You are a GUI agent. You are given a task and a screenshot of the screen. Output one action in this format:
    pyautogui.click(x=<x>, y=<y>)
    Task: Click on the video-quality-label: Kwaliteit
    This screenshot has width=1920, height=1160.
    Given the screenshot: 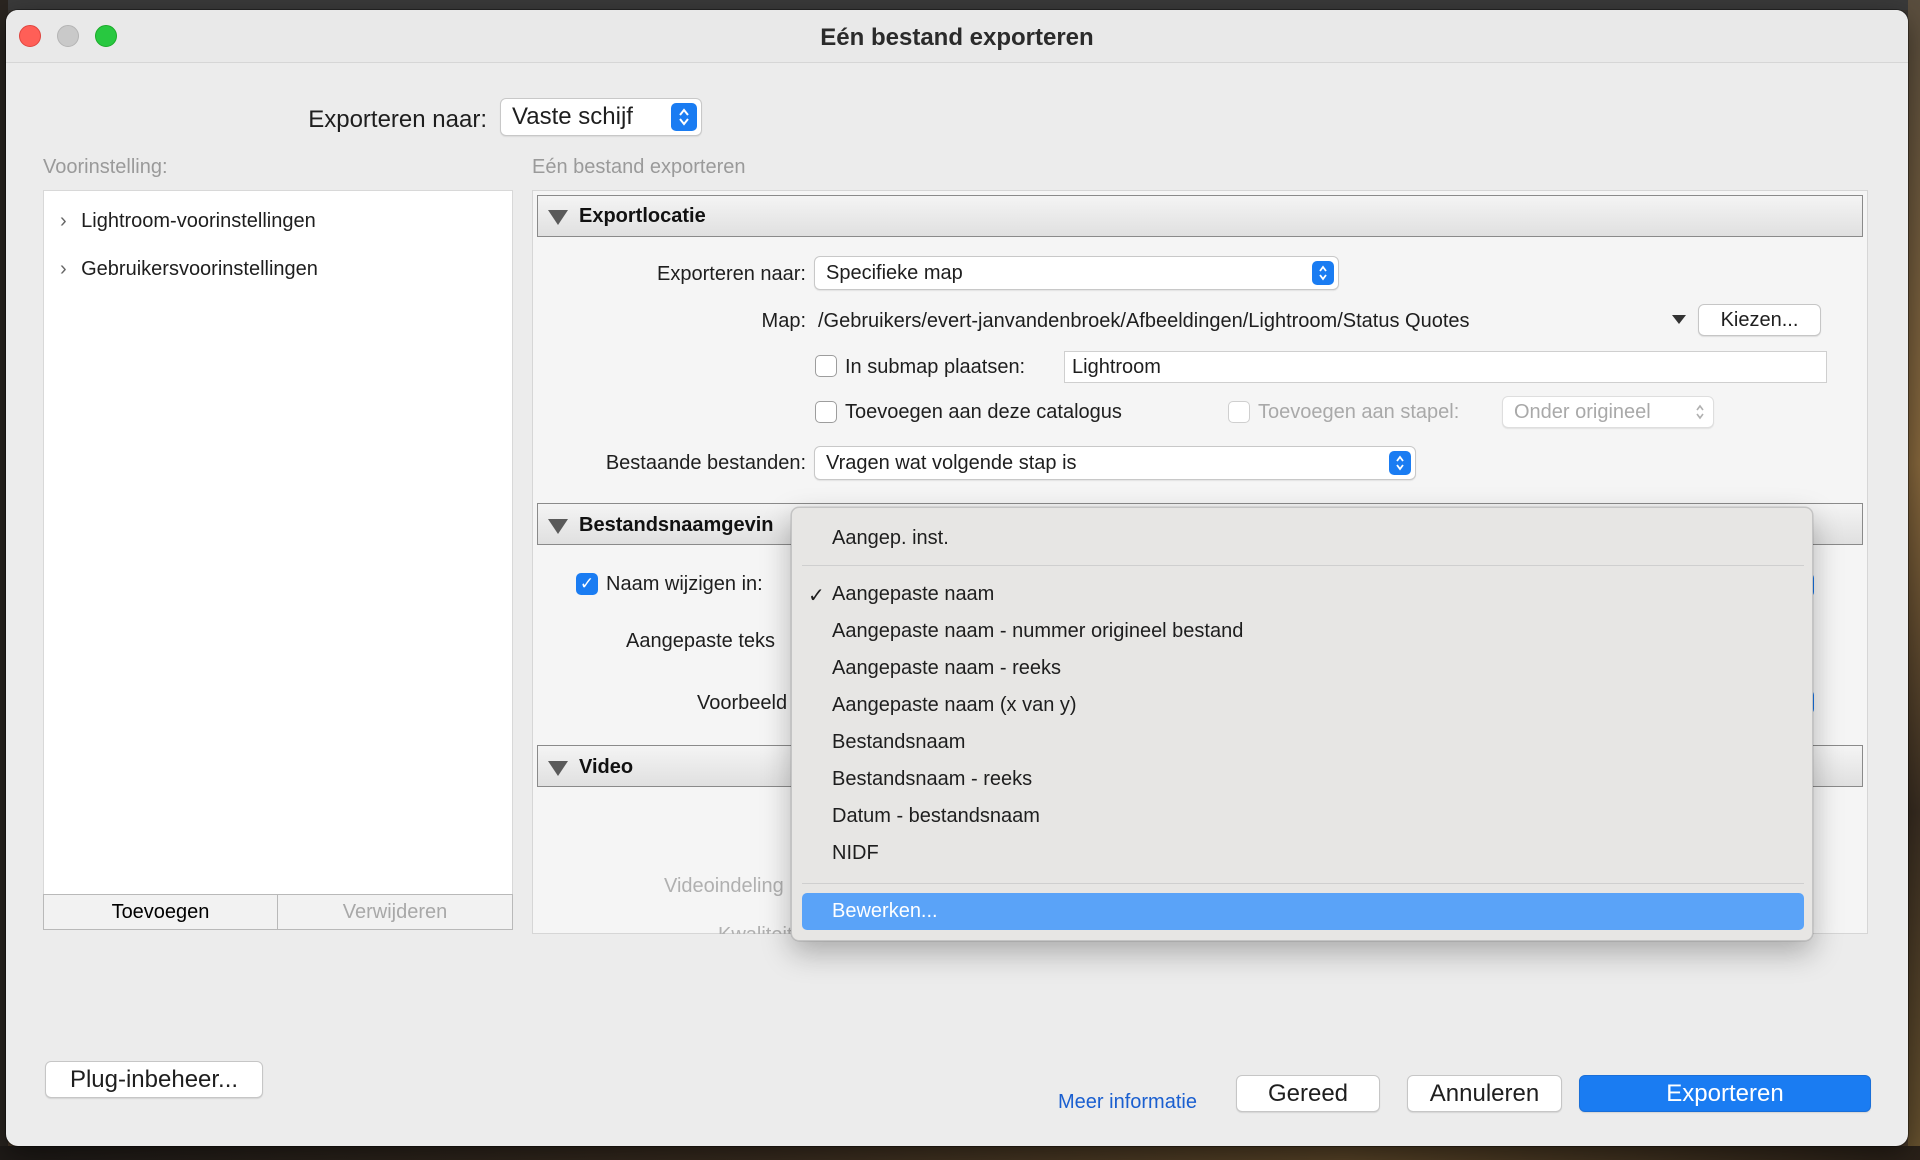 What is the action you would take?
    pyautogui.click(x=755, y=929)
    